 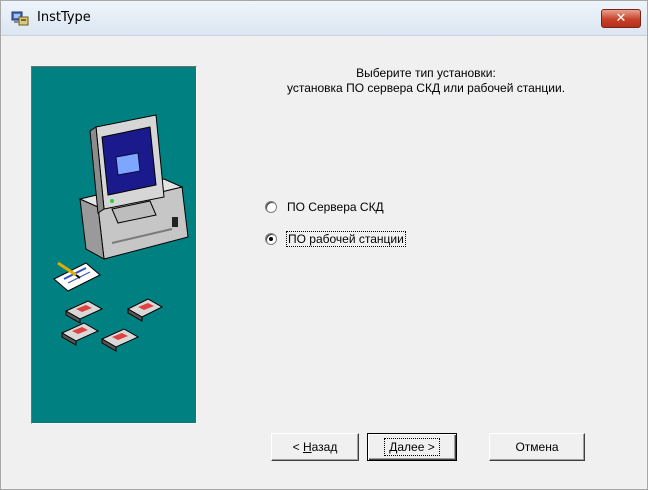 What do you see at coordinates (127, 169) in the screenshot?
I see `monitor-icon` at bounding box center [127, 169].